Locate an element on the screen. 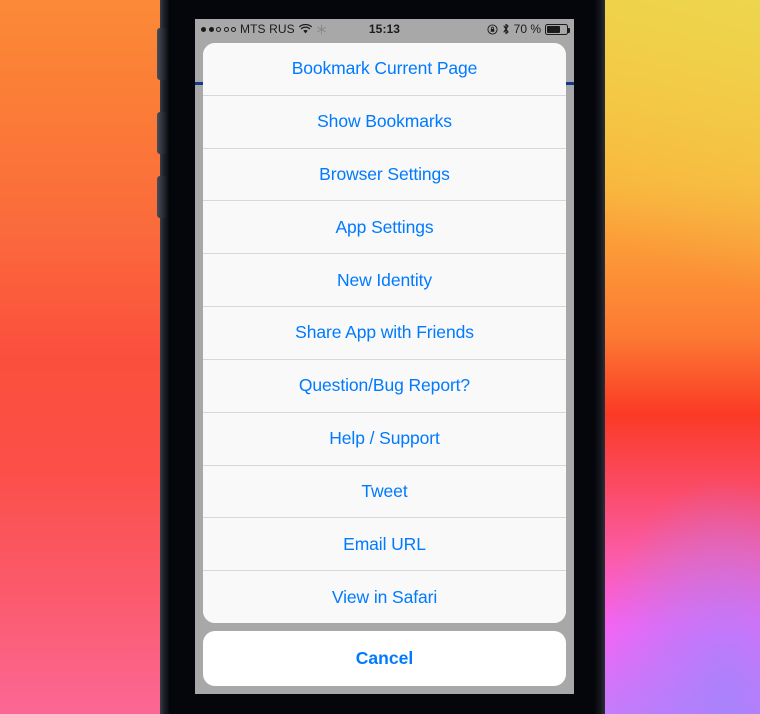 The height and width of the screenshot is (714, 760). volume-up-button is located at coordinates (162, 133).